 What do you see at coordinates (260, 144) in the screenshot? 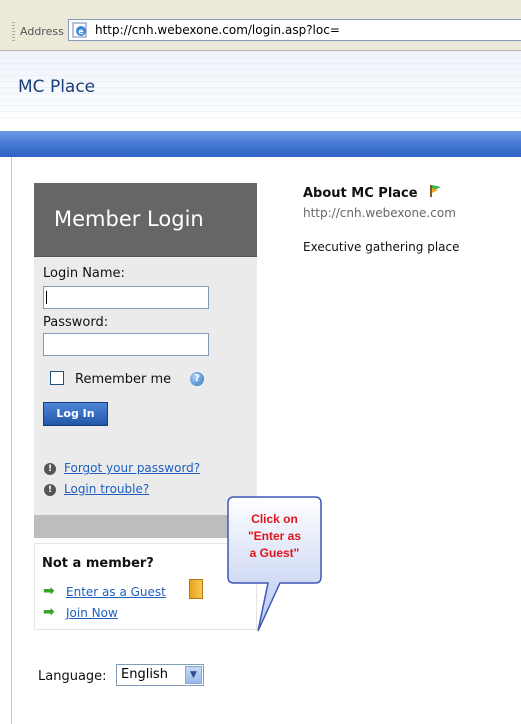
I see `header-band` at bounding box center [260, 144].